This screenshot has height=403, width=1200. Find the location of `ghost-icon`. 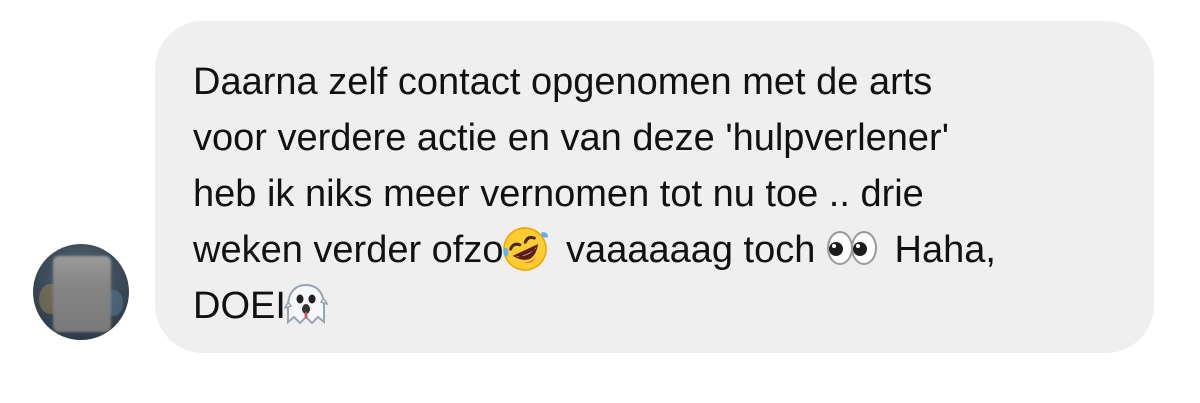

ghost-icon is located at coordinates (306, 305).